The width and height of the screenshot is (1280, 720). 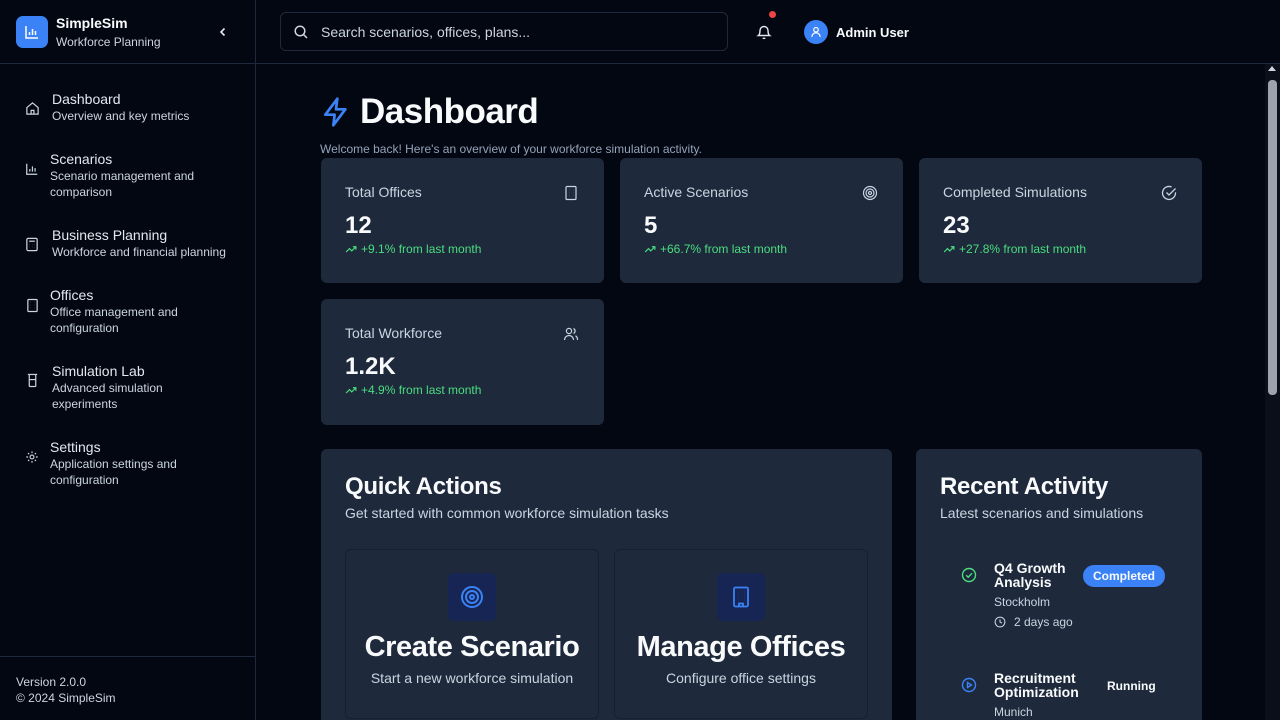 I want to click on activity-title: Q4 Growth Analysis, so click(x=1030, y=575).